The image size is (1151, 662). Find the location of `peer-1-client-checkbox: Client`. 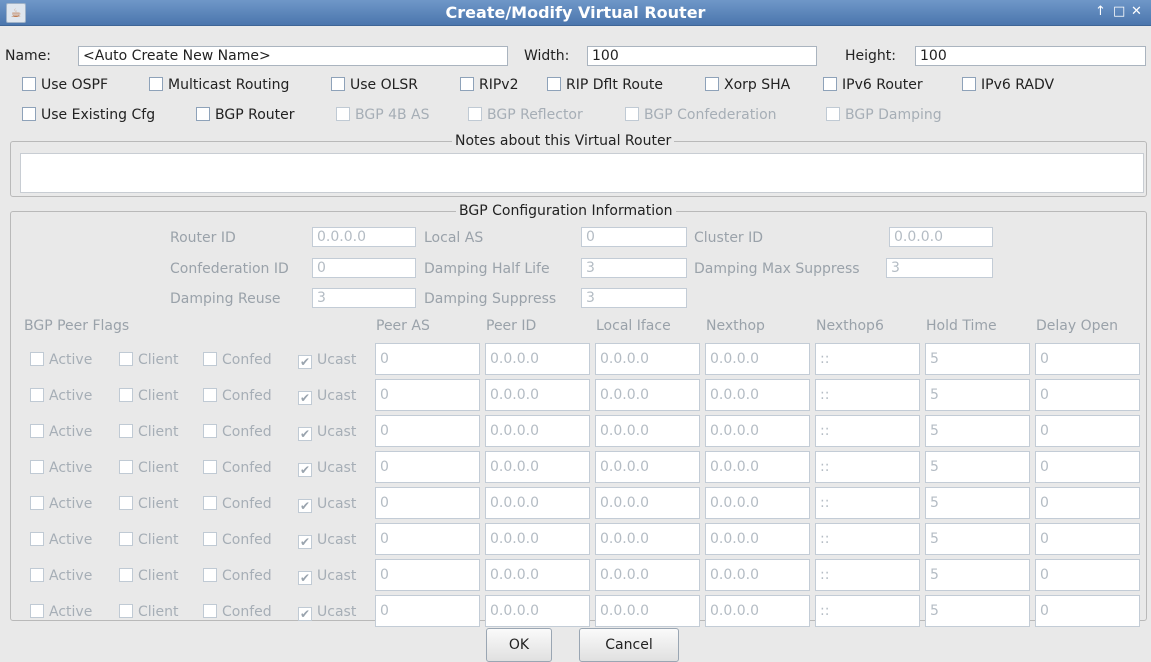

peer-1-client-checkbox: Client is located at coordinates (149, 360).